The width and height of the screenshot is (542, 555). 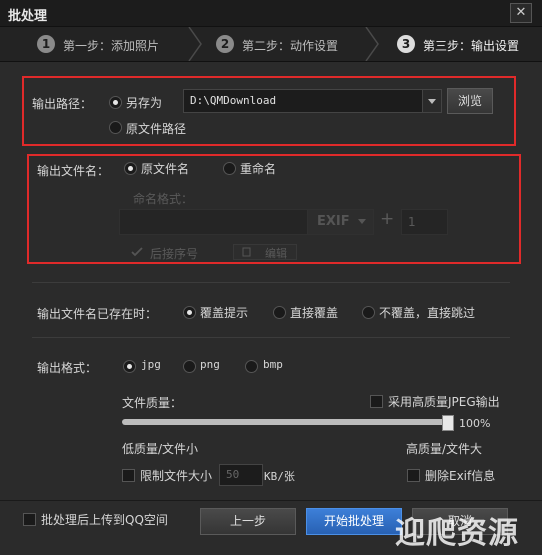 What do you see at coordinates (73, 171) in the screenshot?
I see `output-filename-label: 输出文件名：` at bounding box center [73, 171].